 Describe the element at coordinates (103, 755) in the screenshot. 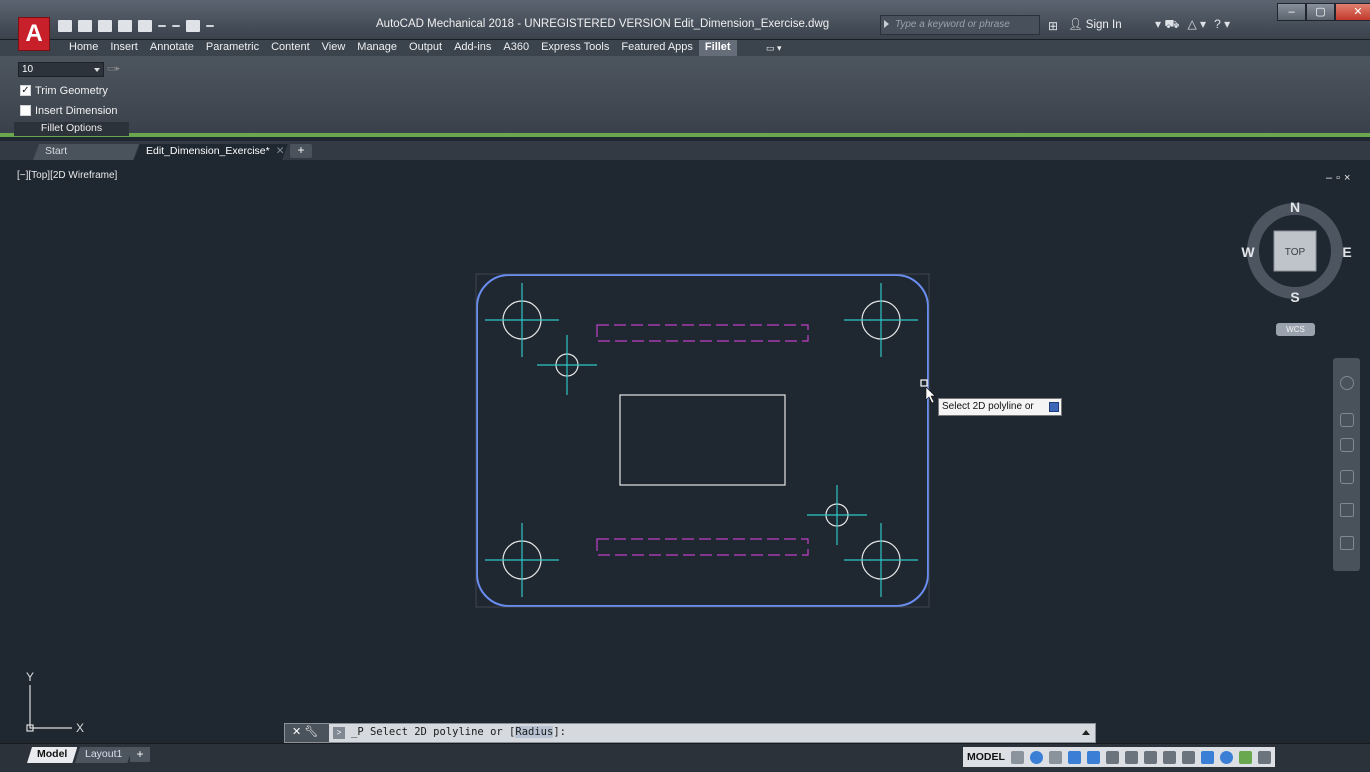

I see `tab-layout1: Layout1` at that location.